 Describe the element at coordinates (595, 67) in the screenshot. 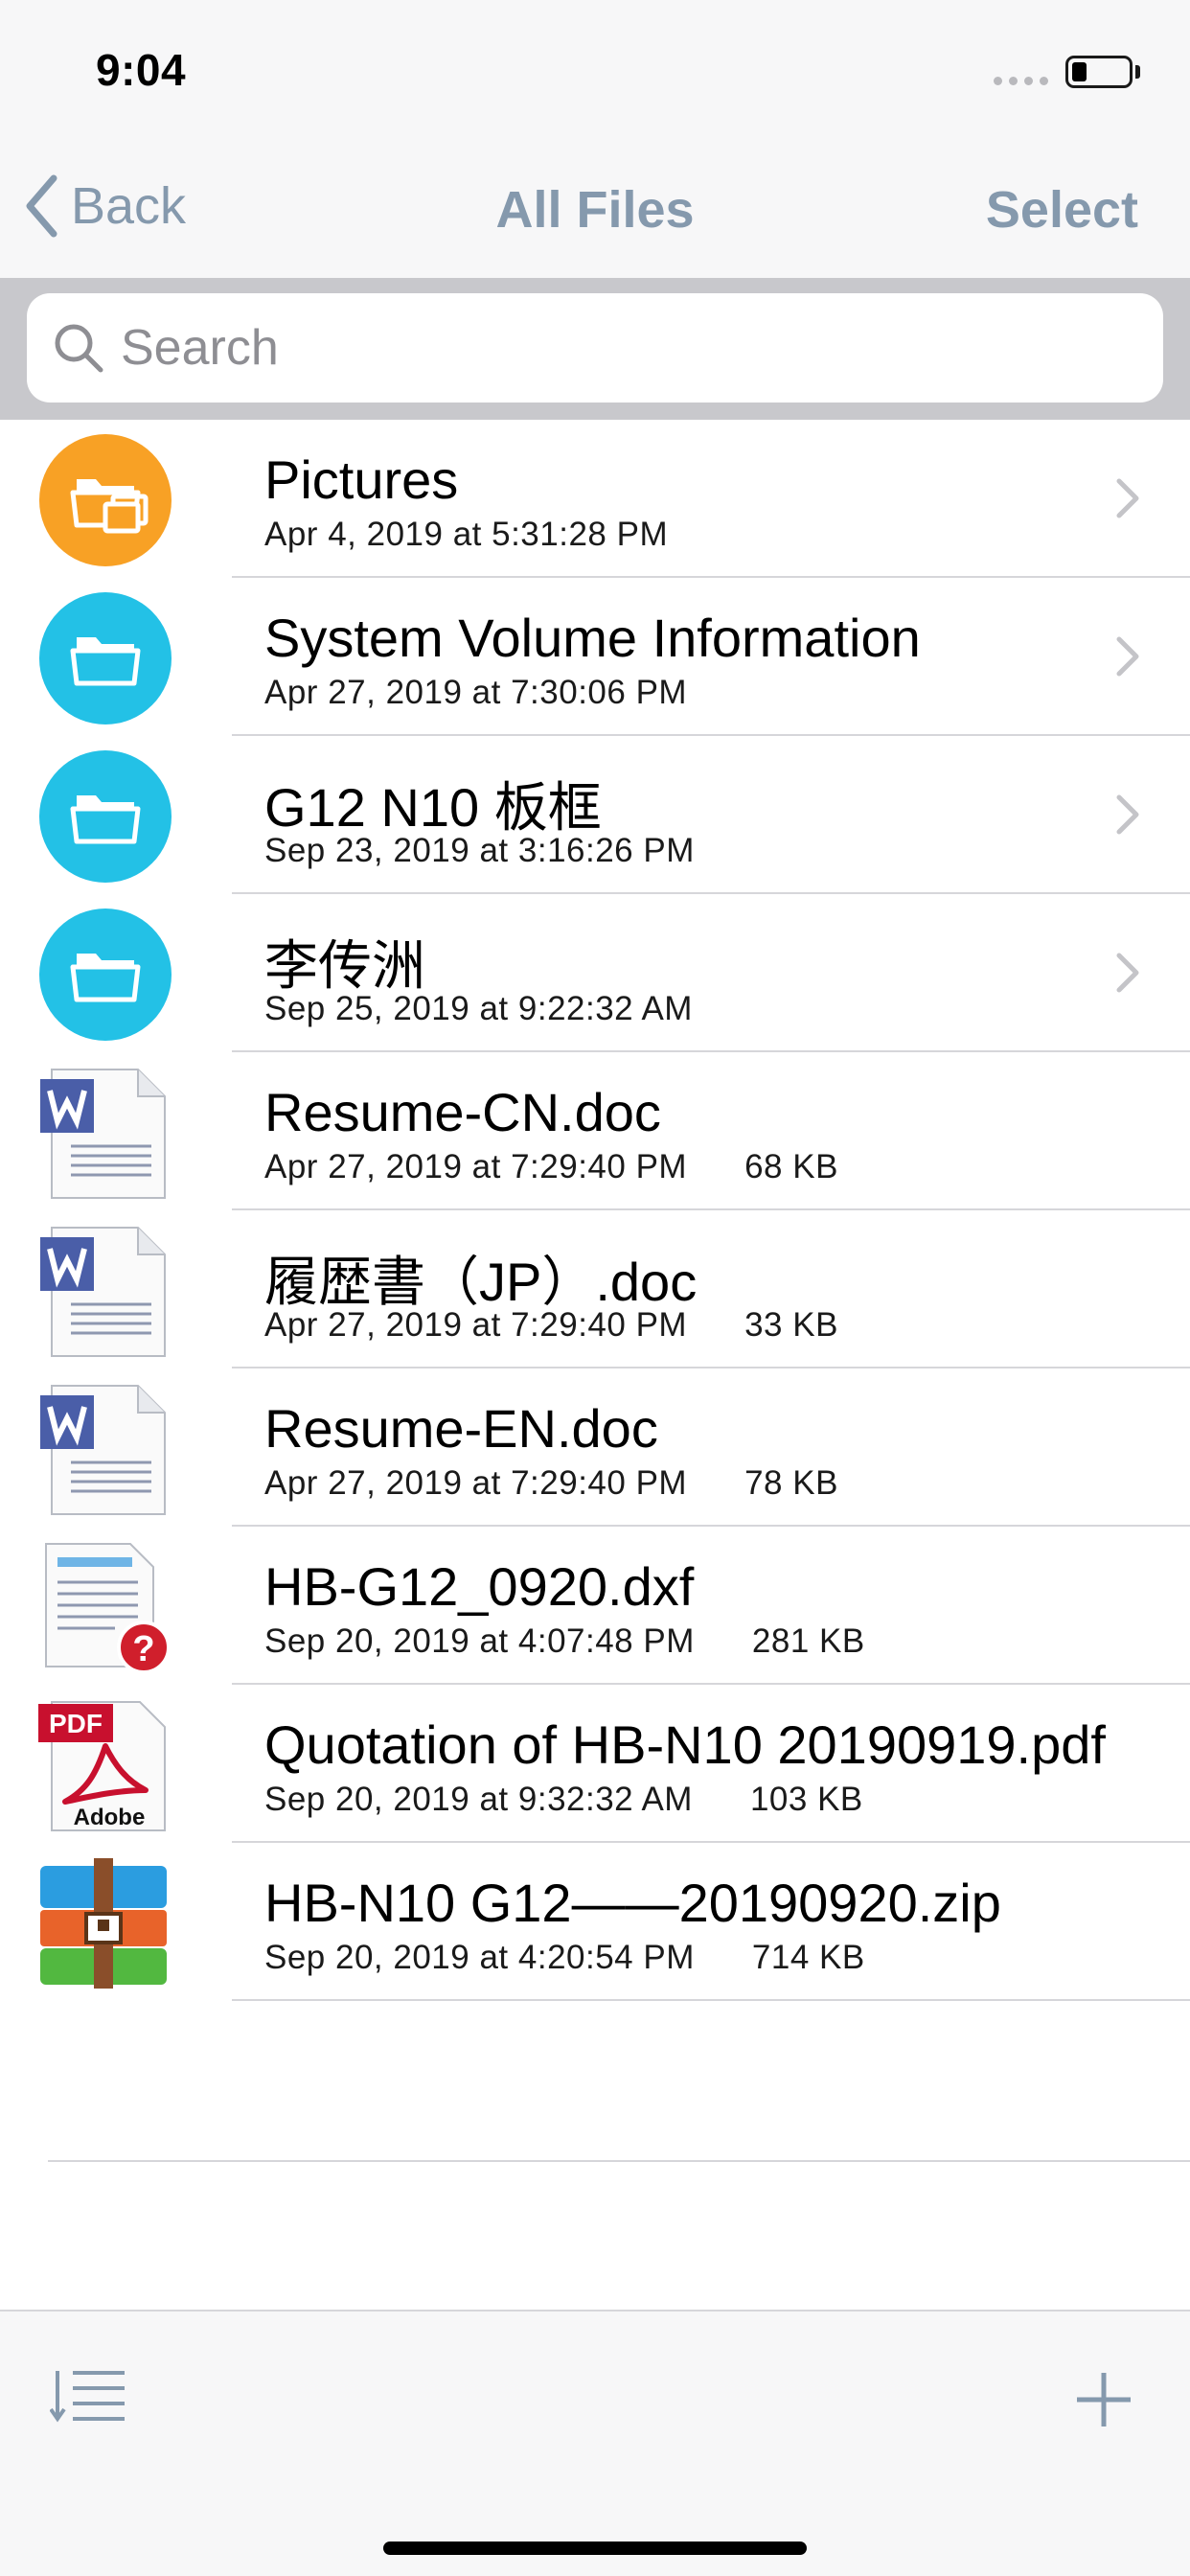

I see `status-bar: 9:04` at that location.